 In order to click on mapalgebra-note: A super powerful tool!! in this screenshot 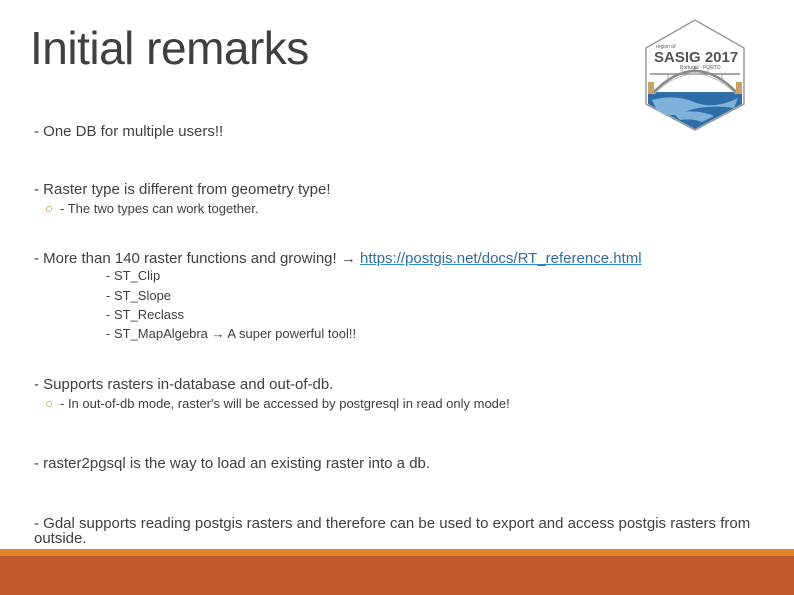, I will do `click(292, 333)`.